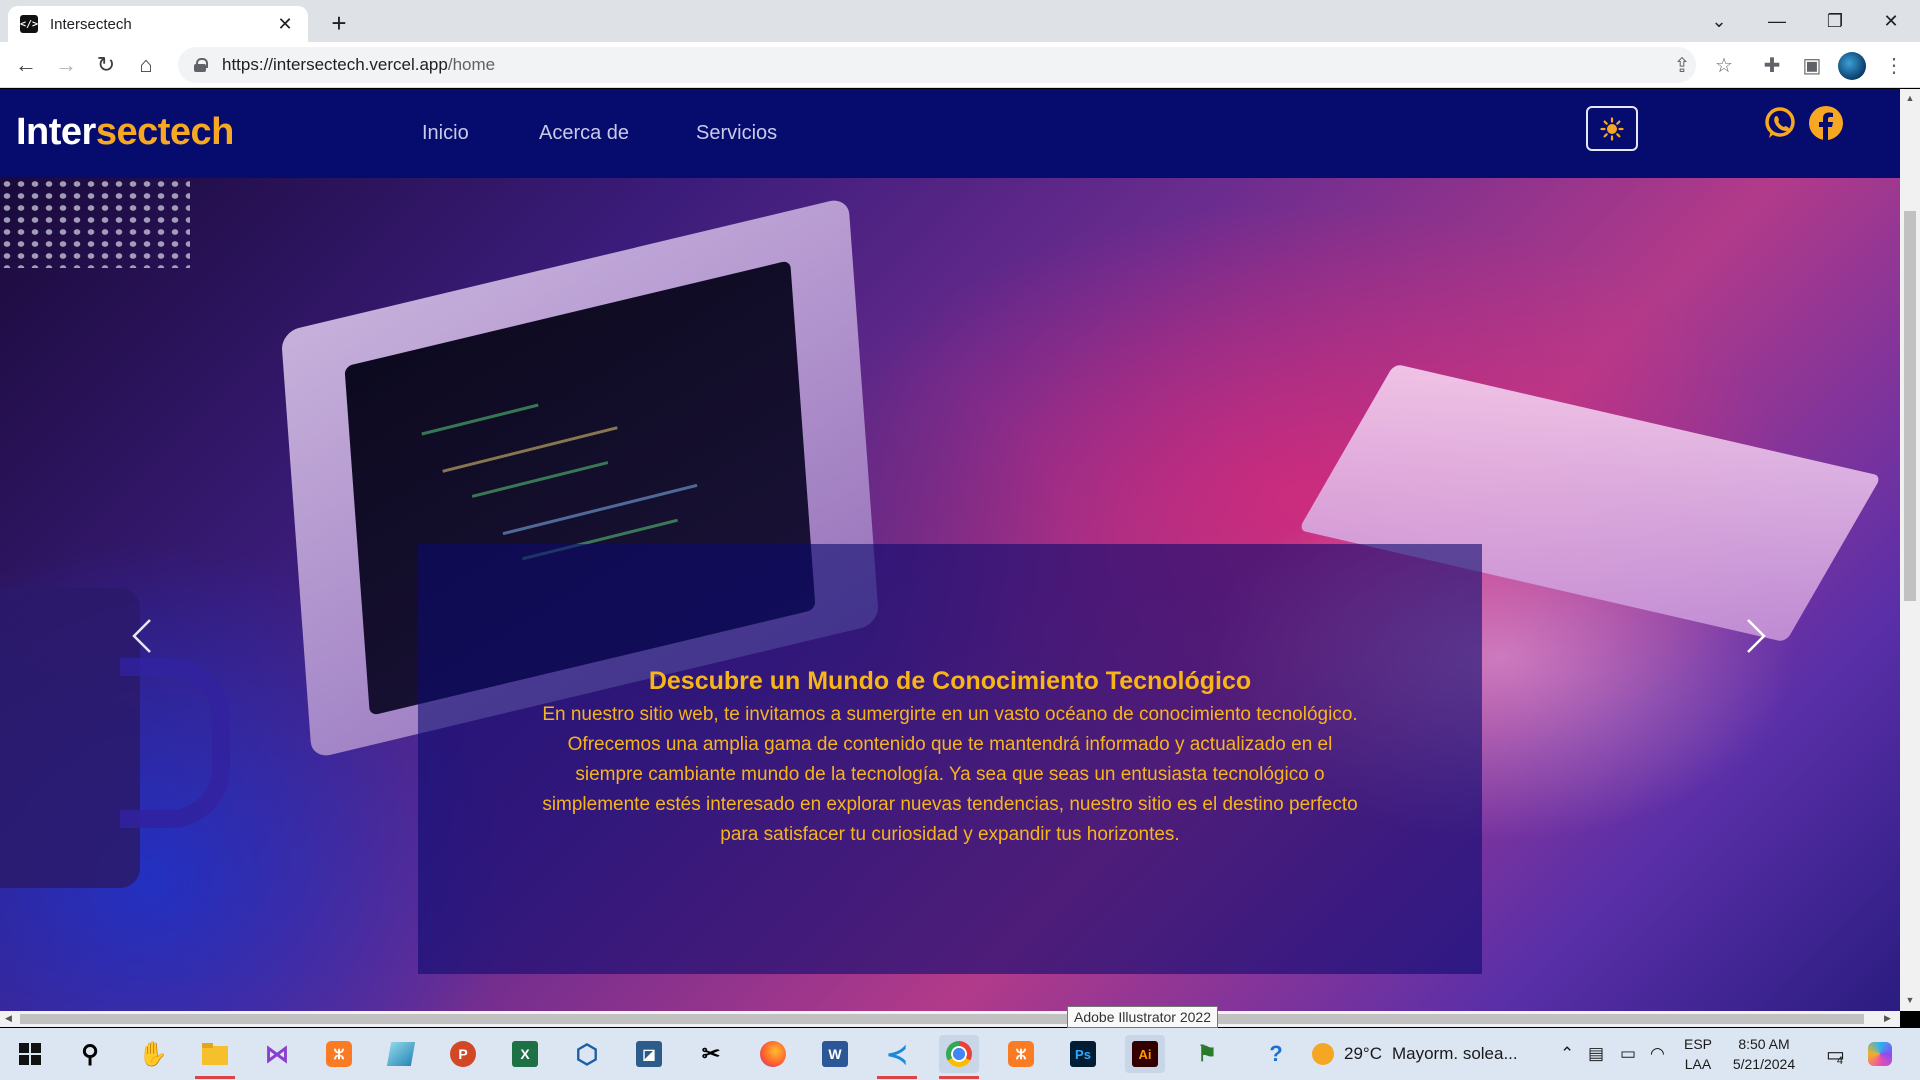  Describe the element at coordinates (950, 133) in the screenshot. I see `site-navbar: Intersectech Inicio Acerca de Servicios` at that location.